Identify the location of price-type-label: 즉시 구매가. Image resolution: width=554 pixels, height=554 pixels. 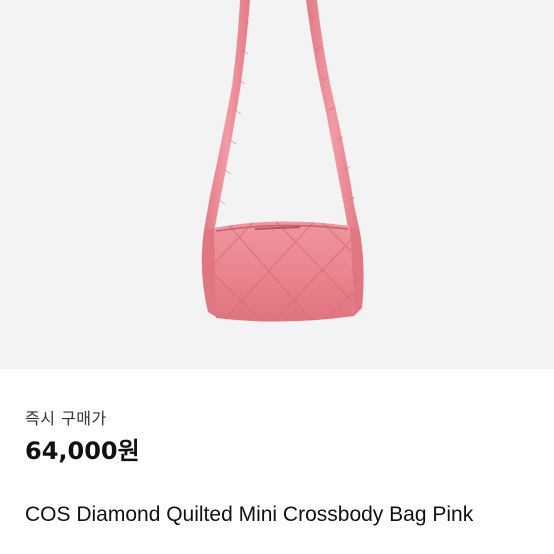
(66, 418).